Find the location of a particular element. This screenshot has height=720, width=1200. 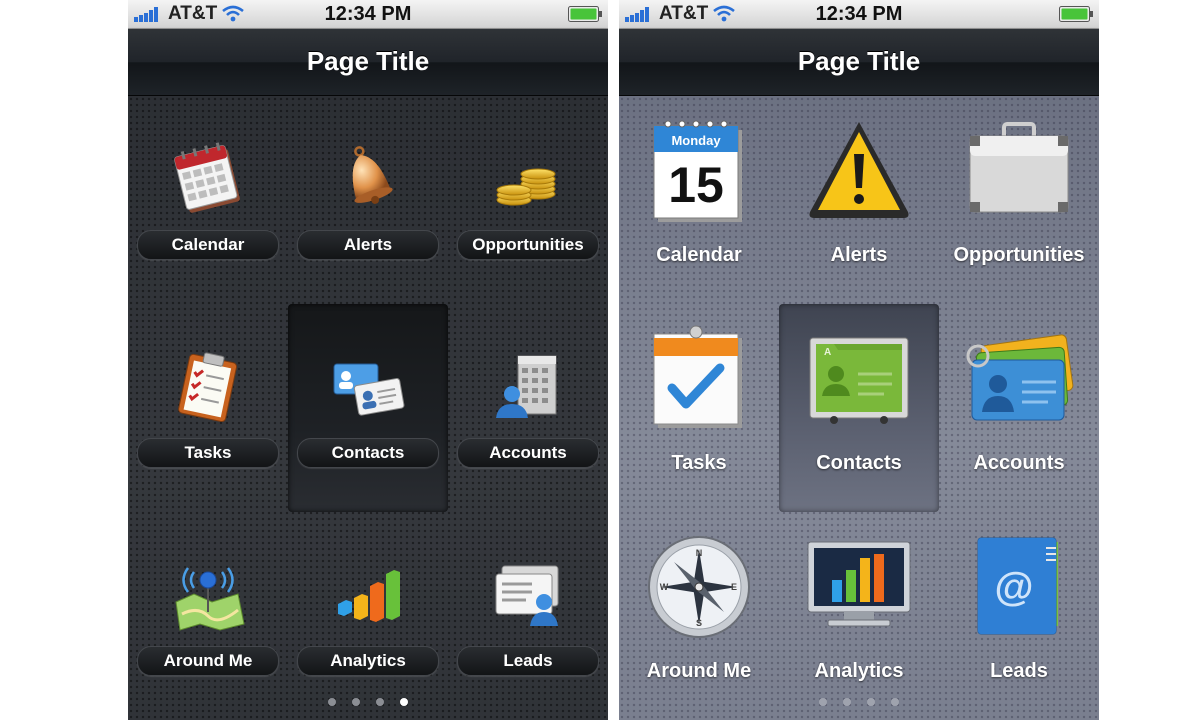

contact-cards-icon is located at coordinates (369, 389).